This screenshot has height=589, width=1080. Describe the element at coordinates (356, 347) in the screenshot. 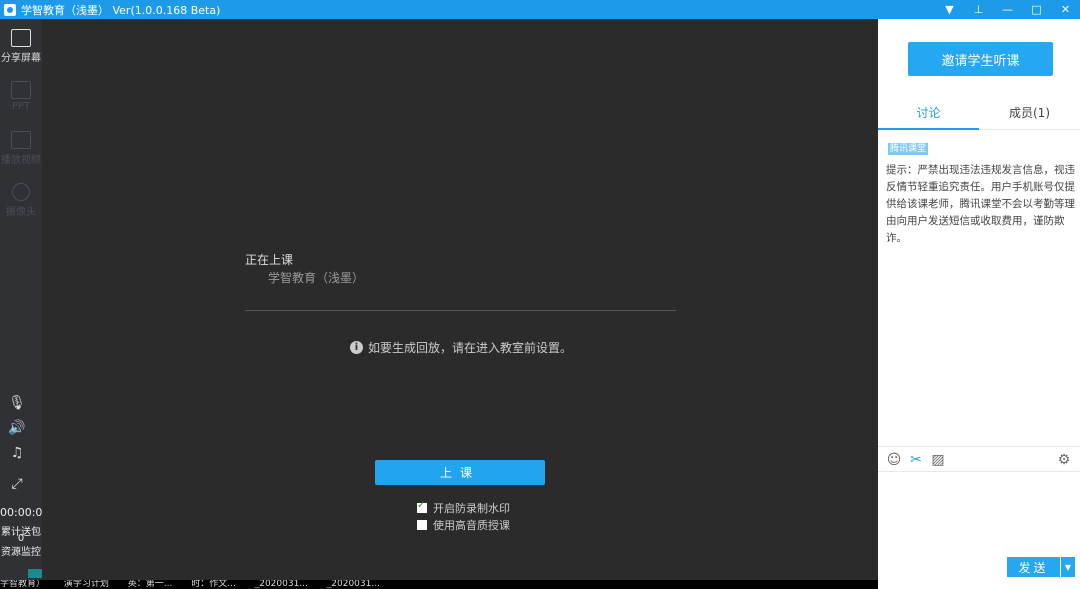

I see `info-icon: i` at that location.